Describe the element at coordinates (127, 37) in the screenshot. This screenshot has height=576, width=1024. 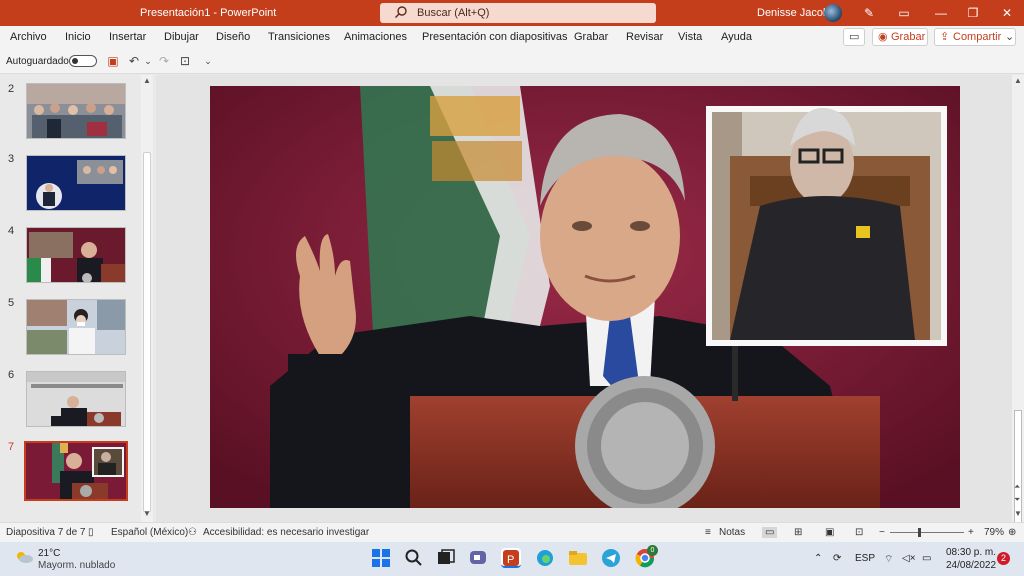
I see `menu-insertar: Insertar` at that location.